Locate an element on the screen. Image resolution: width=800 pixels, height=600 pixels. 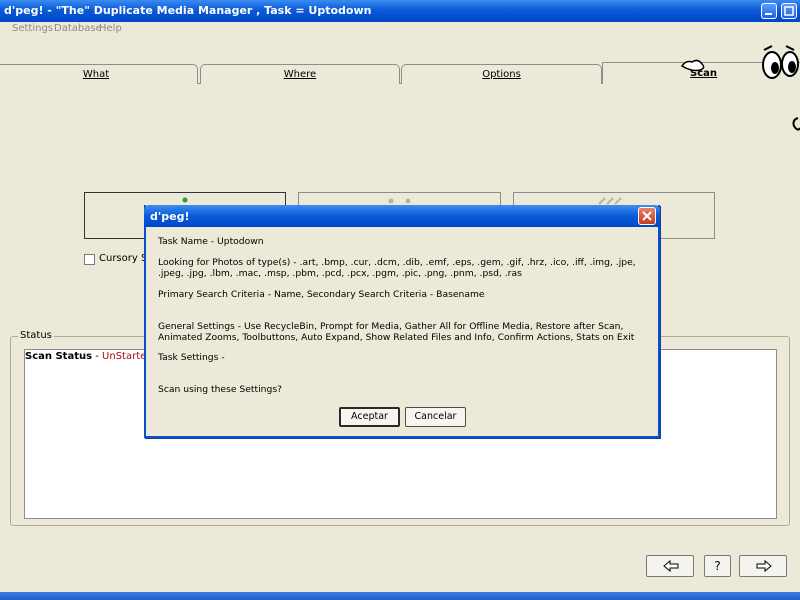
cancel-button: Cancelar is located at coordinates (435, 417).